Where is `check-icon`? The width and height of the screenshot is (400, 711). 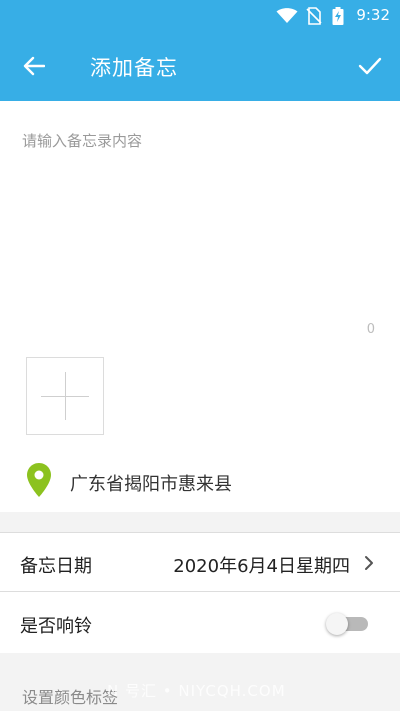 check-icon is located at coordinates (370, 66).